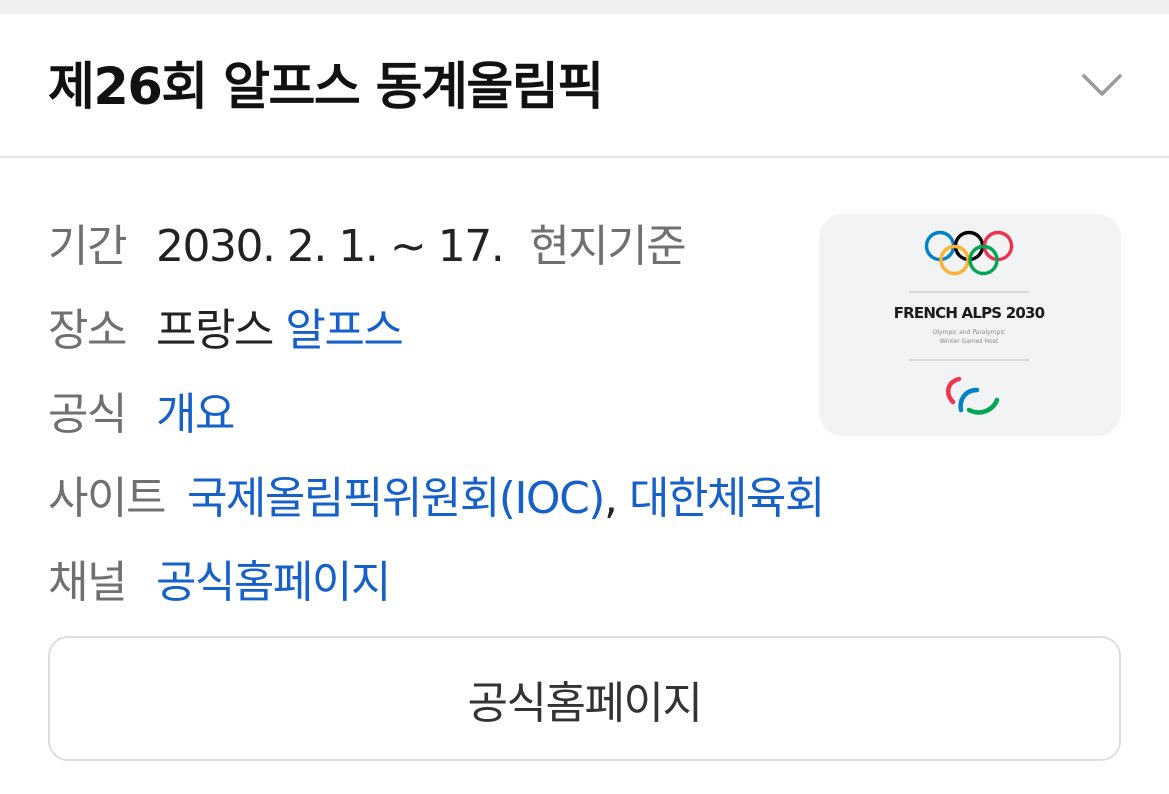 The image size is (1169, 794). I want to click on official-homepage-button-label: 공식홈페이지, so click(585, 703).